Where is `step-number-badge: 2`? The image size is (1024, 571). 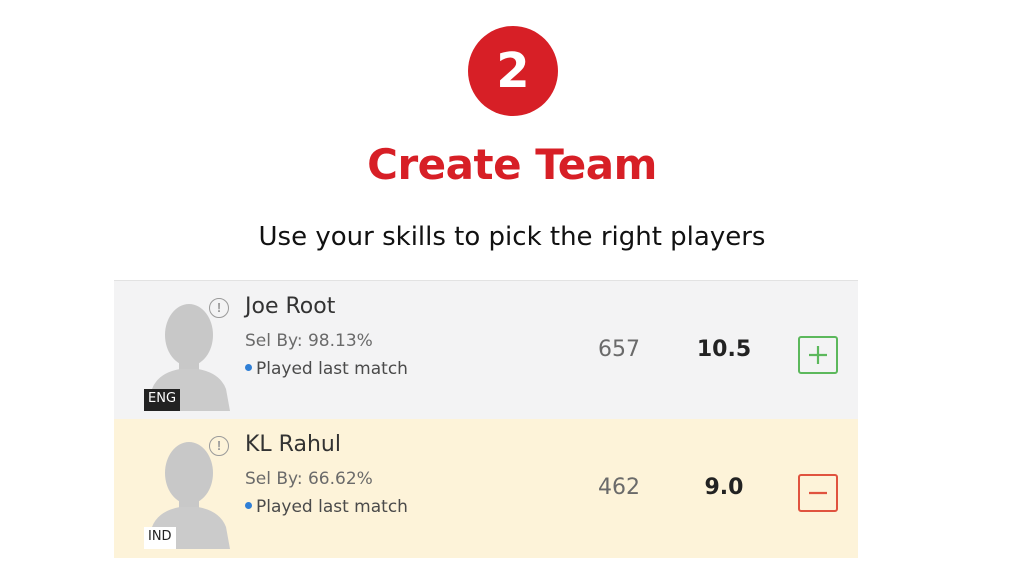
step-number-badge: 2 is located at coordinates (513, 71).